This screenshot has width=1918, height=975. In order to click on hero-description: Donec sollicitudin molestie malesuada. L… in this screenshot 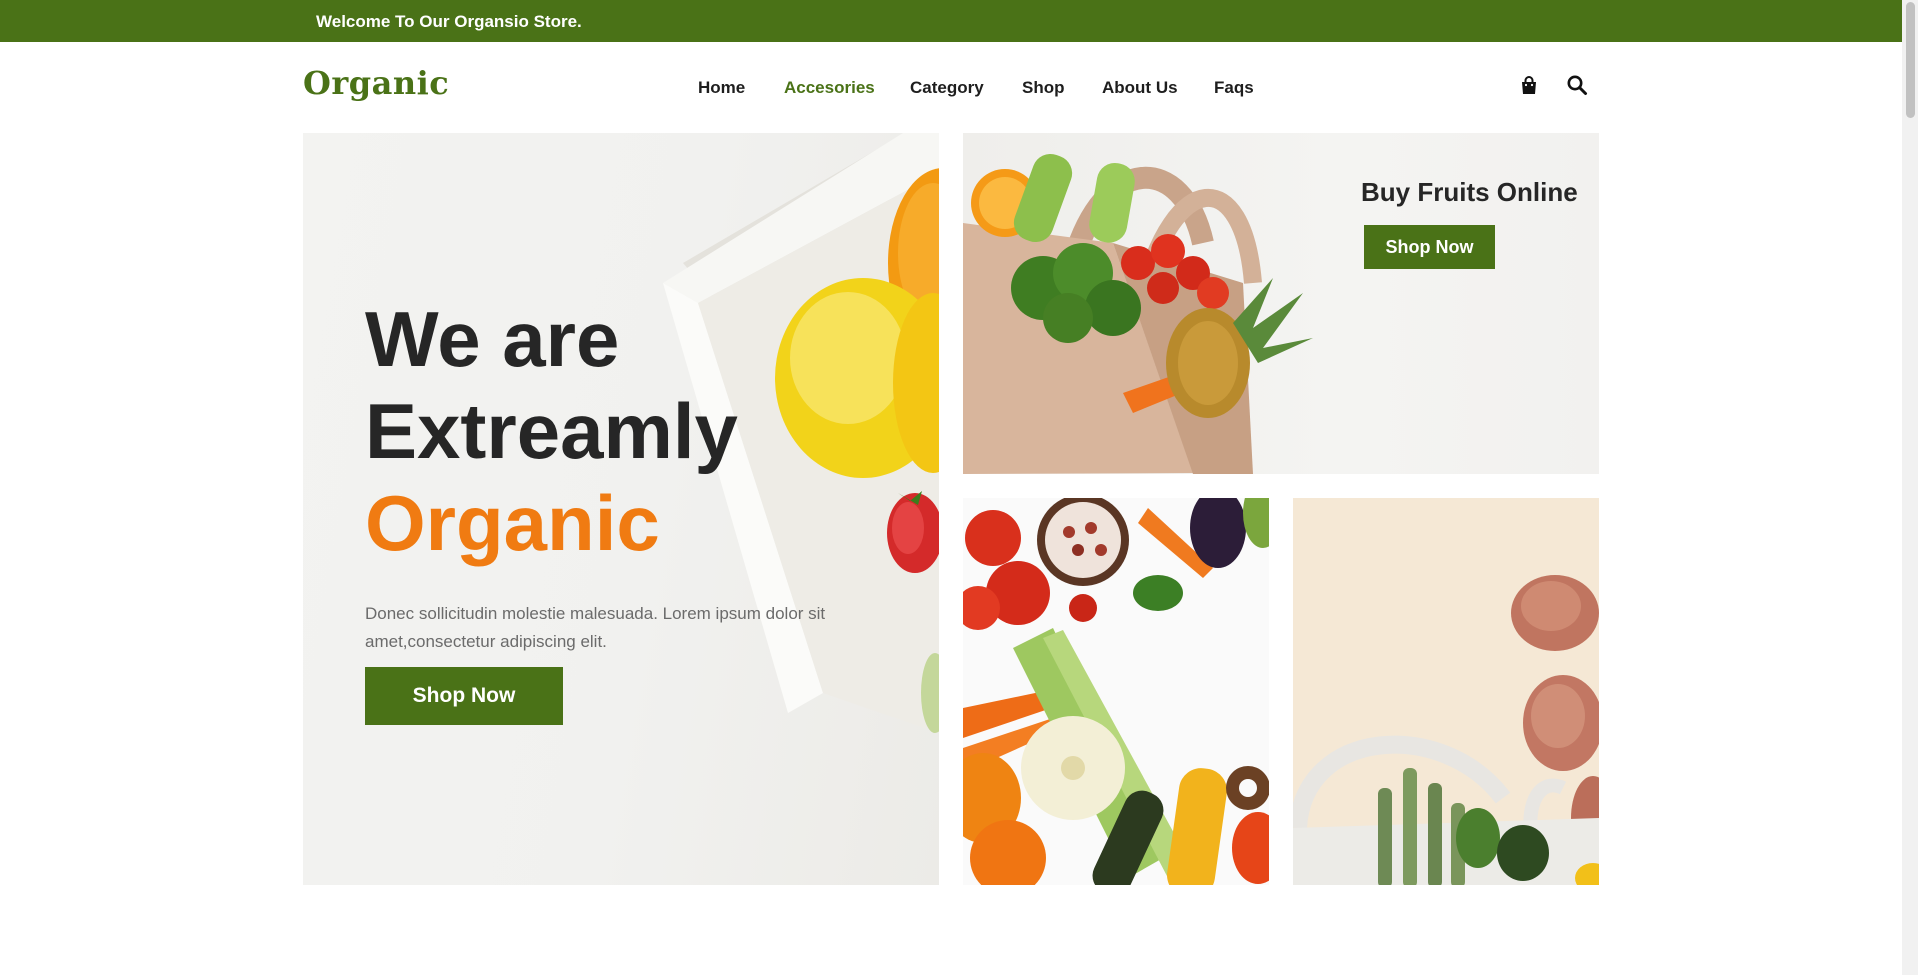, I will do `click(595, 627)`.